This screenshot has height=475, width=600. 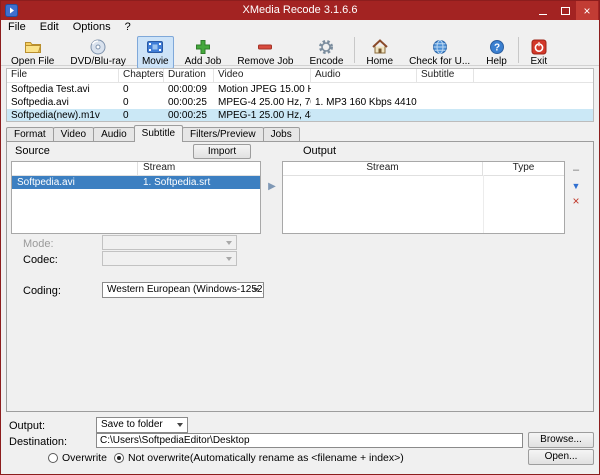 What do you see at coordinates (75, 168) in the screenshot?
I see `source-file-column-header` at bounding box center [75, 168].